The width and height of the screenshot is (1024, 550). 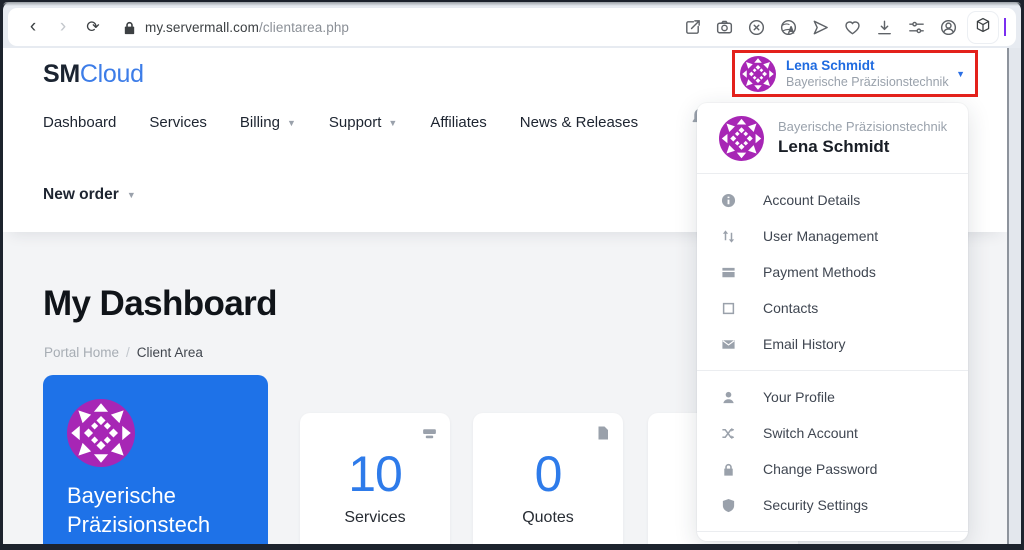 I want to click on logo: SMCloud, so click(x=93, y=74).